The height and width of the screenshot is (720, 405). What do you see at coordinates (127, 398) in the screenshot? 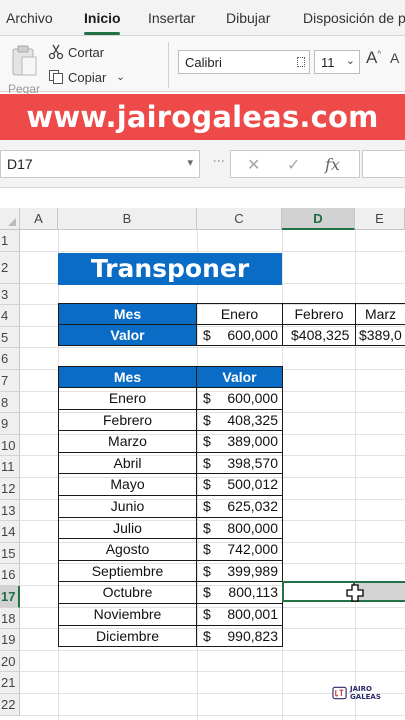
I see `v-table-month-cell: Enero` at bounding box center [127, 398].